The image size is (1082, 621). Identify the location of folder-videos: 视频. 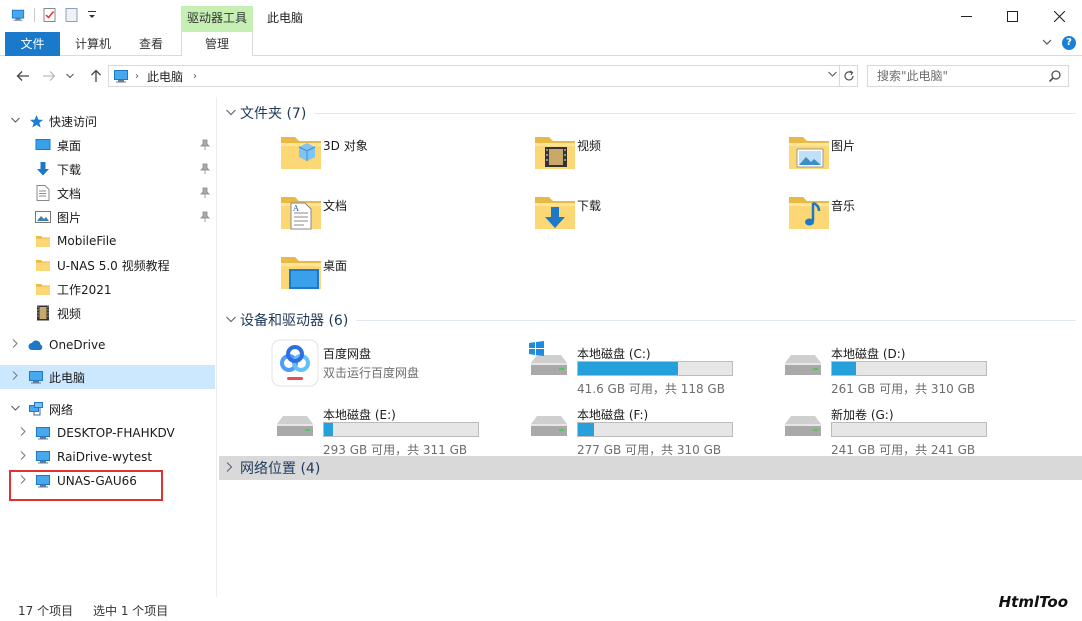
(656, 155).